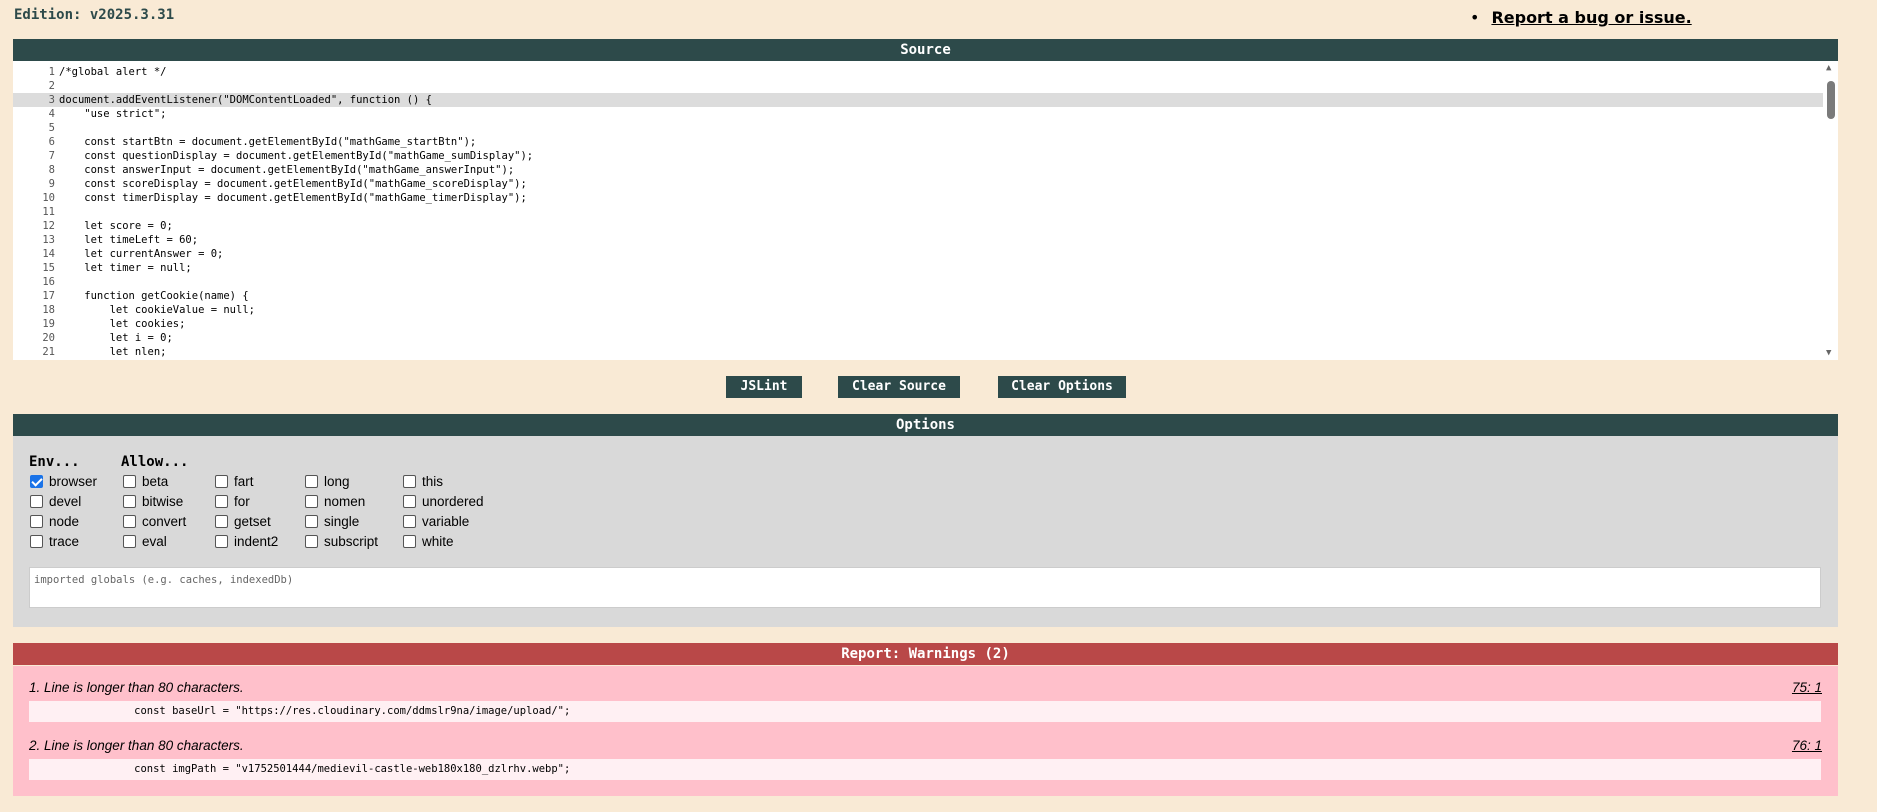 Image resolution: width=1877 pixels, height=812 pixels. I want to click on source-scrollbar: ▲ ▼, so click(1831, 210).